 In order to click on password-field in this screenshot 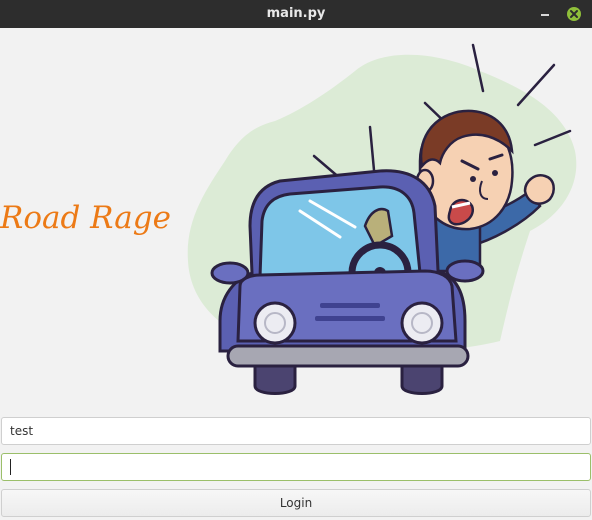, I will do `click(296, 467)`.